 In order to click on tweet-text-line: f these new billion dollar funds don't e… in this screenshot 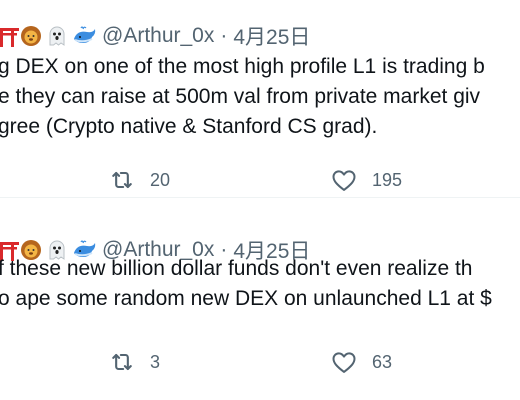, I will do `click(236, 268)`.